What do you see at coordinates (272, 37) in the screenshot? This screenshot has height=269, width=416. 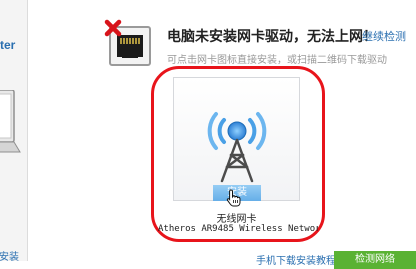 I see `page-title: 电脑未安装网卡驱动，无法上网！` at bounding box center [272, 37].